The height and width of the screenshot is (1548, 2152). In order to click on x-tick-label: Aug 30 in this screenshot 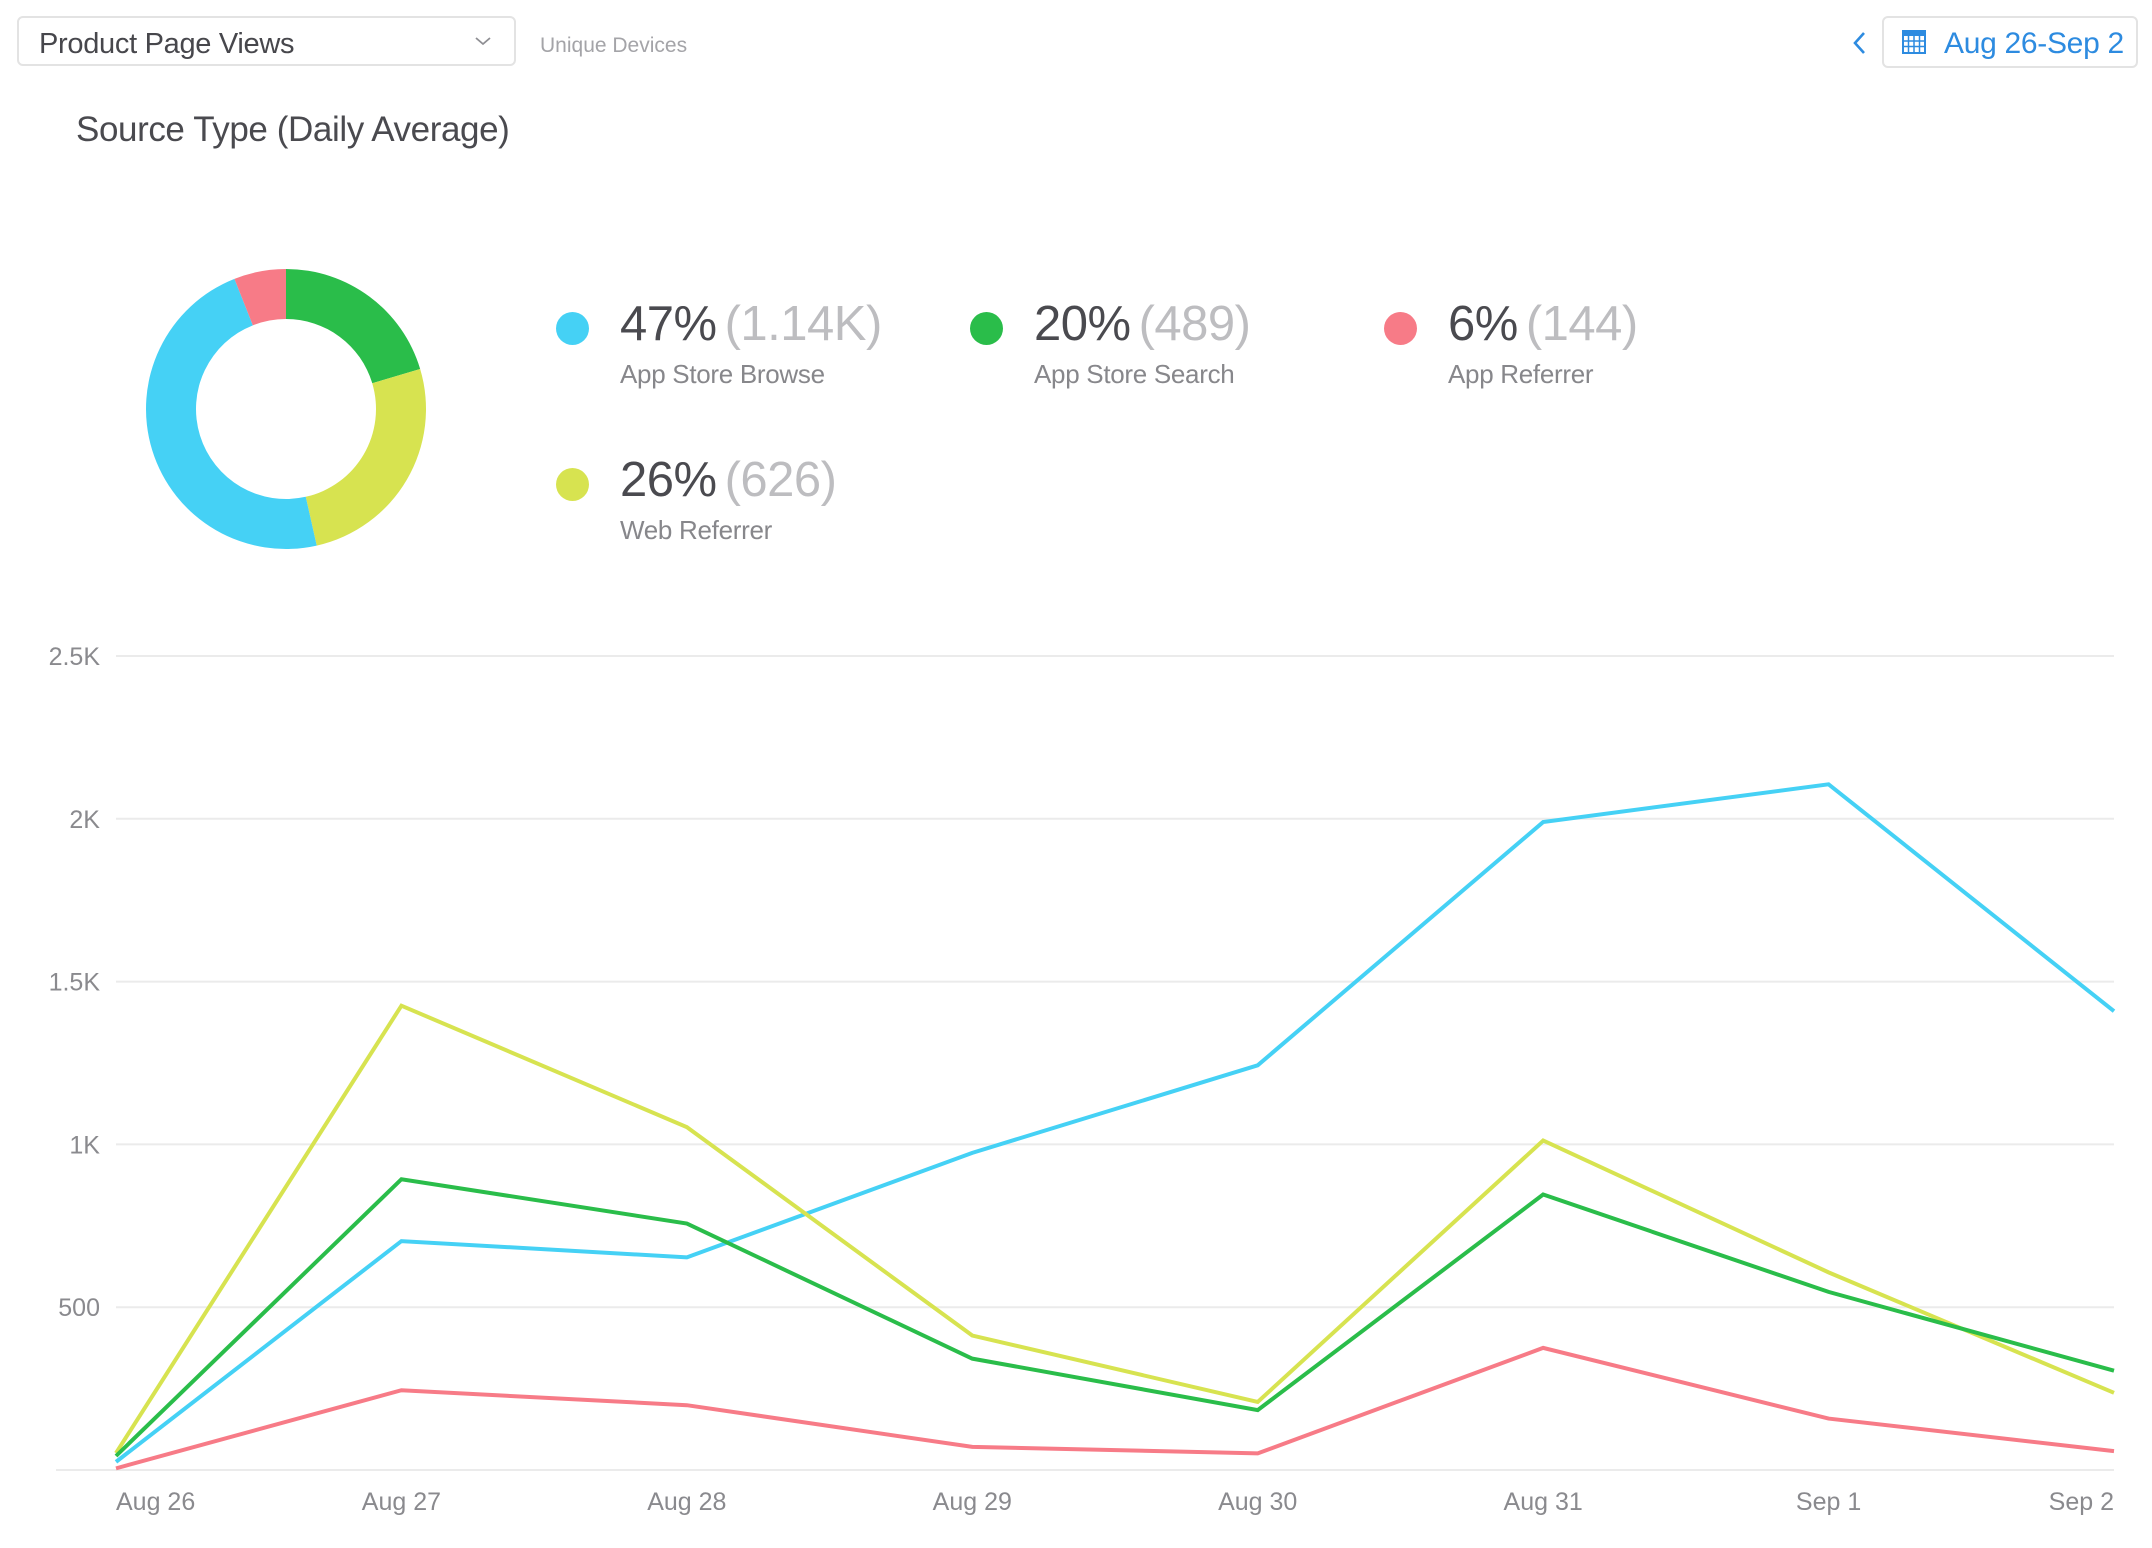, I will do `click(1257, 1502)`.